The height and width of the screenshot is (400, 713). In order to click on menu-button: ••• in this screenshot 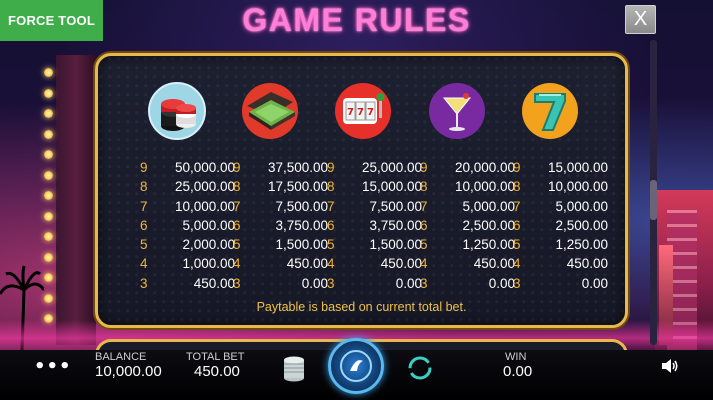, I will do `click(53, 366)`.